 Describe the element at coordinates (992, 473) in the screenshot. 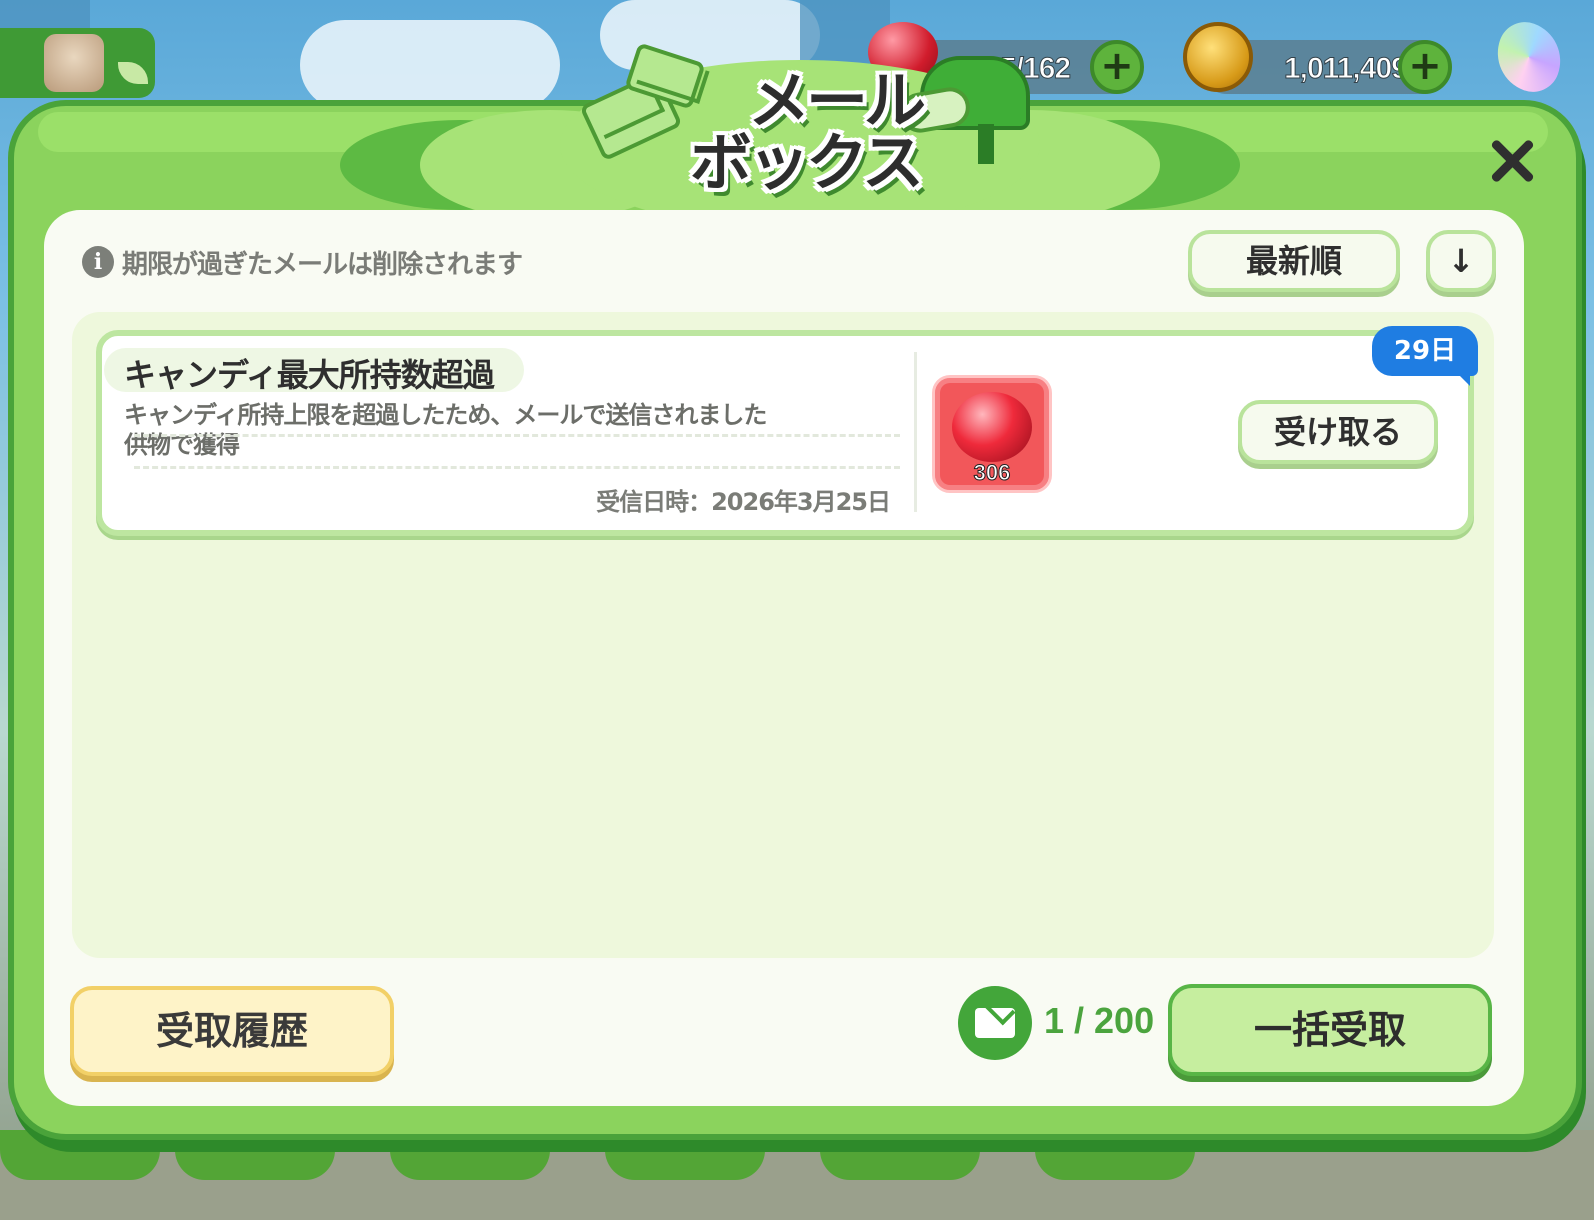

I see `reward-count: 306` at that location.